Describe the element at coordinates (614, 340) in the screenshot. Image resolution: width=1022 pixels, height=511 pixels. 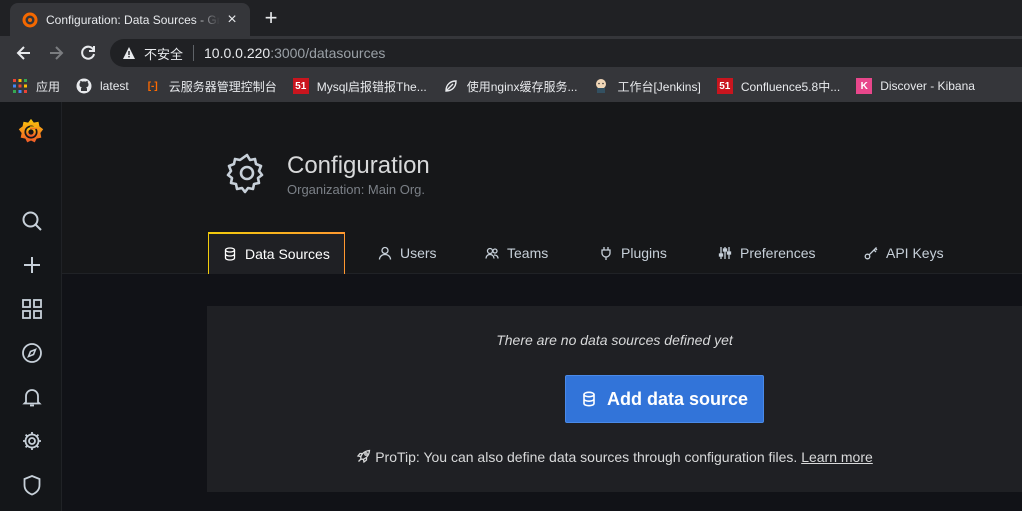
I see `empty-state-message: There are no data sources defined yet` at that location.